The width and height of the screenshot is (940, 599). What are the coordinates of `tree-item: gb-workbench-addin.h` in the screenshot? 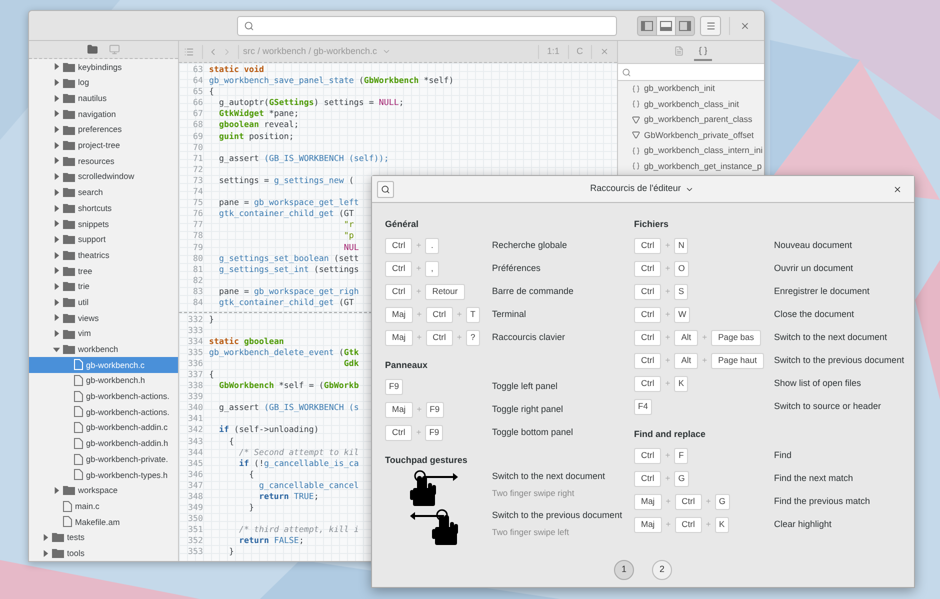 It's located at (103, 444).